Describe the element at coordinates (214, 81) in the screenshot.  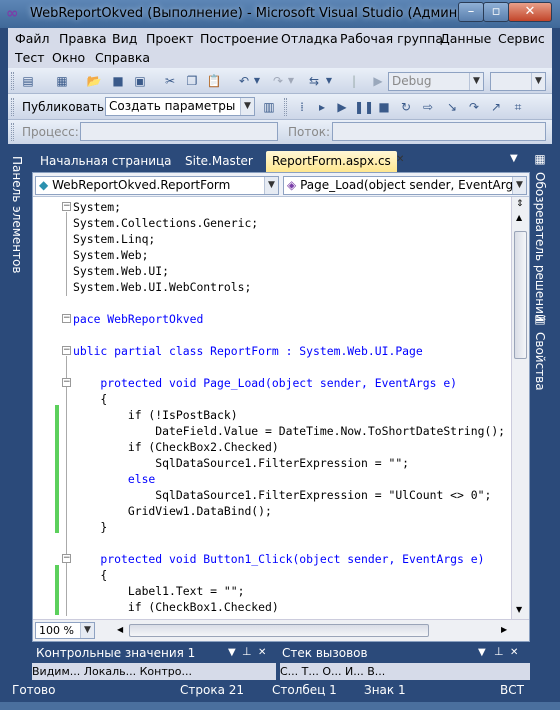
I see `paste-icon: 📋` at that location.